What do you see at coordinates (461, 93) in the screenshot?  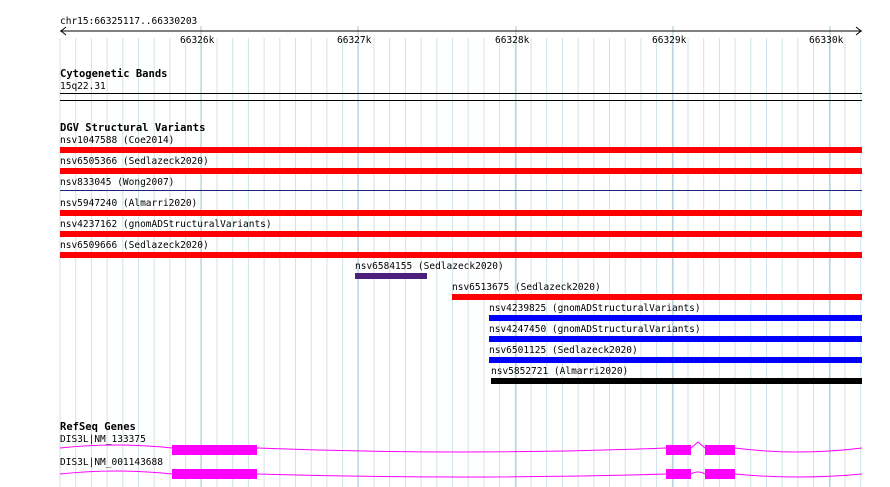 I see `cytoband-outline-top` at bounding box center [461, 93].